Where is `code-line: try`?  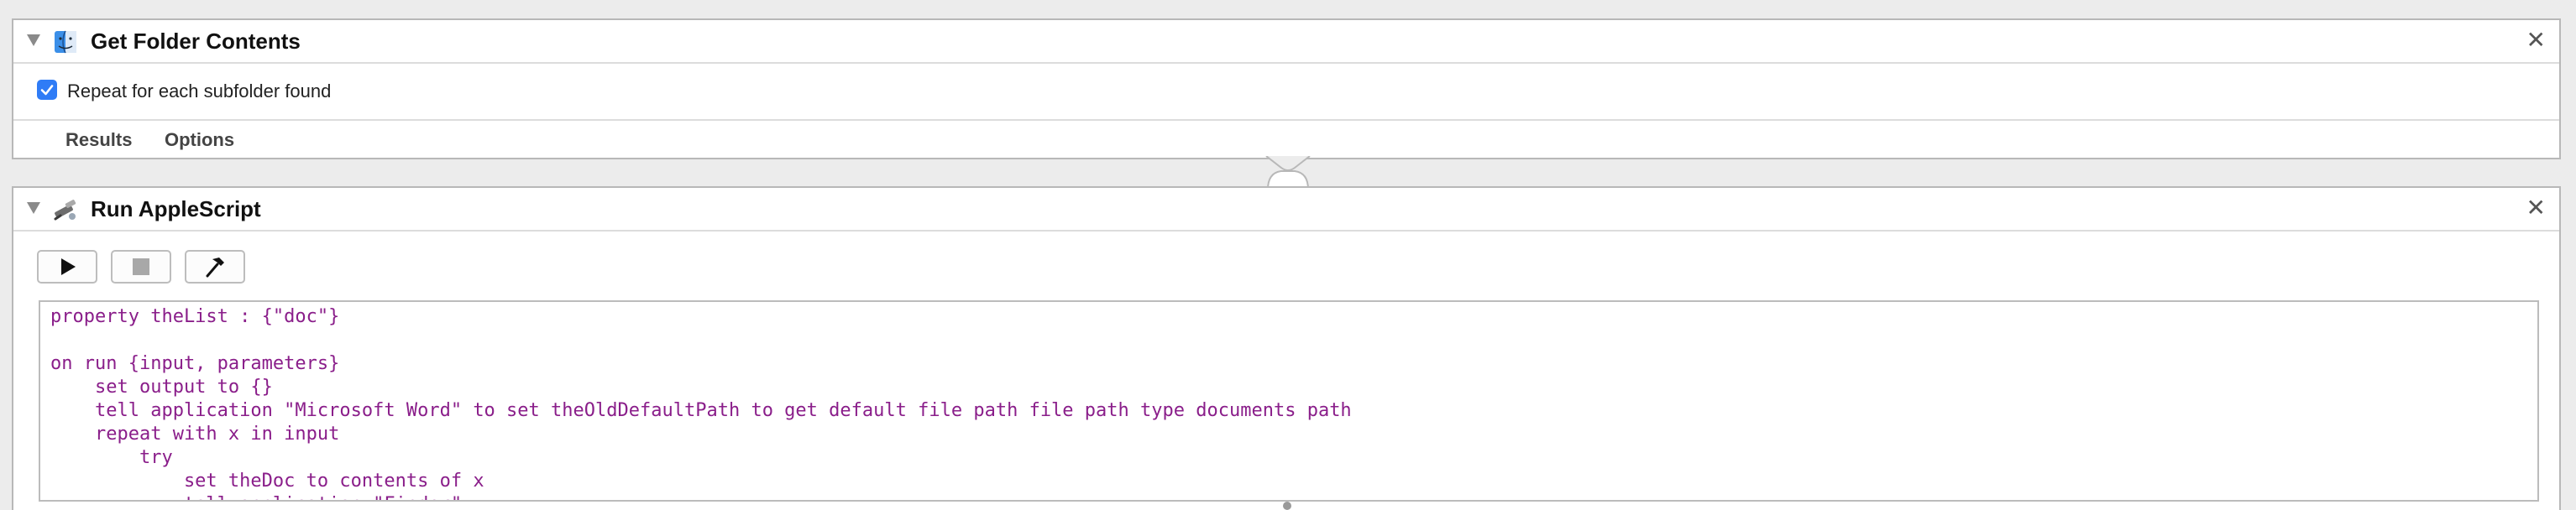
code-line: try is located at coordinates (112, 457).